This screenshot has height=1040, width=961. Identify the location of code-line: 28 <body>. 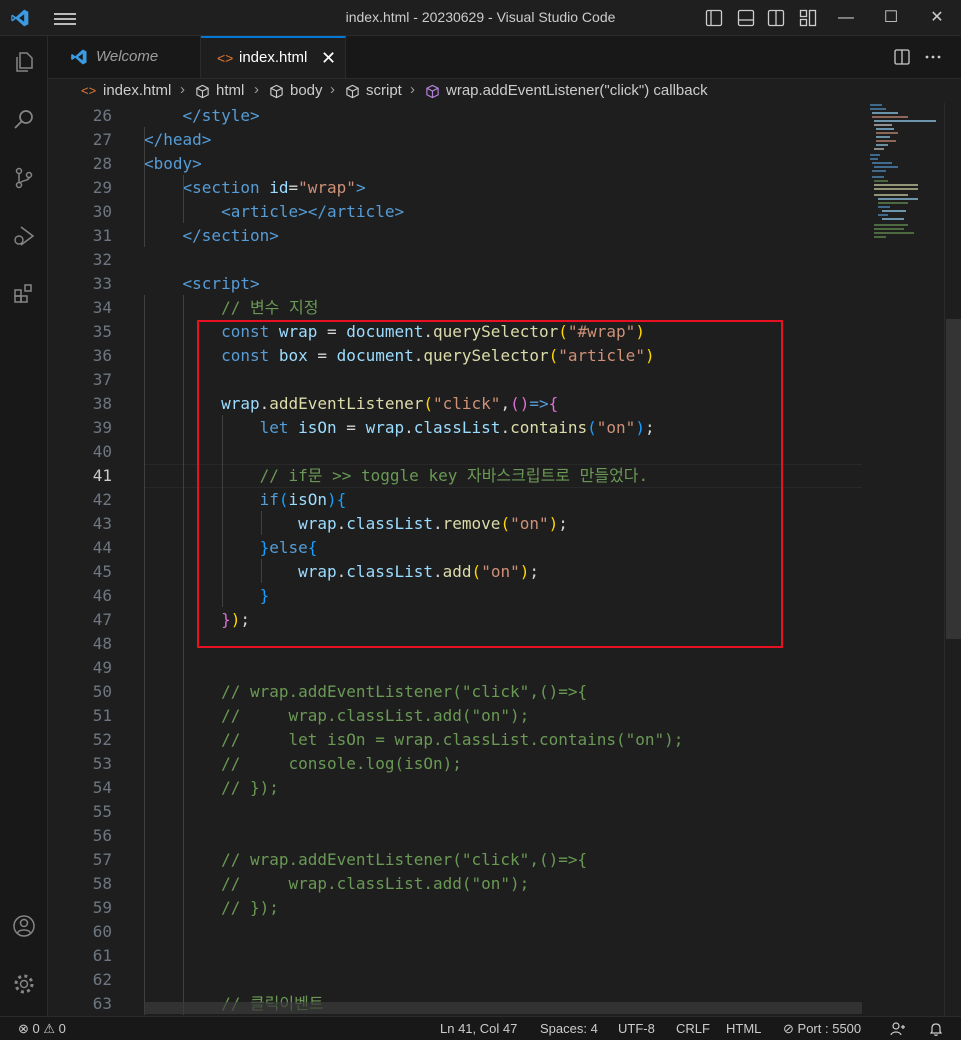
(458, 164).